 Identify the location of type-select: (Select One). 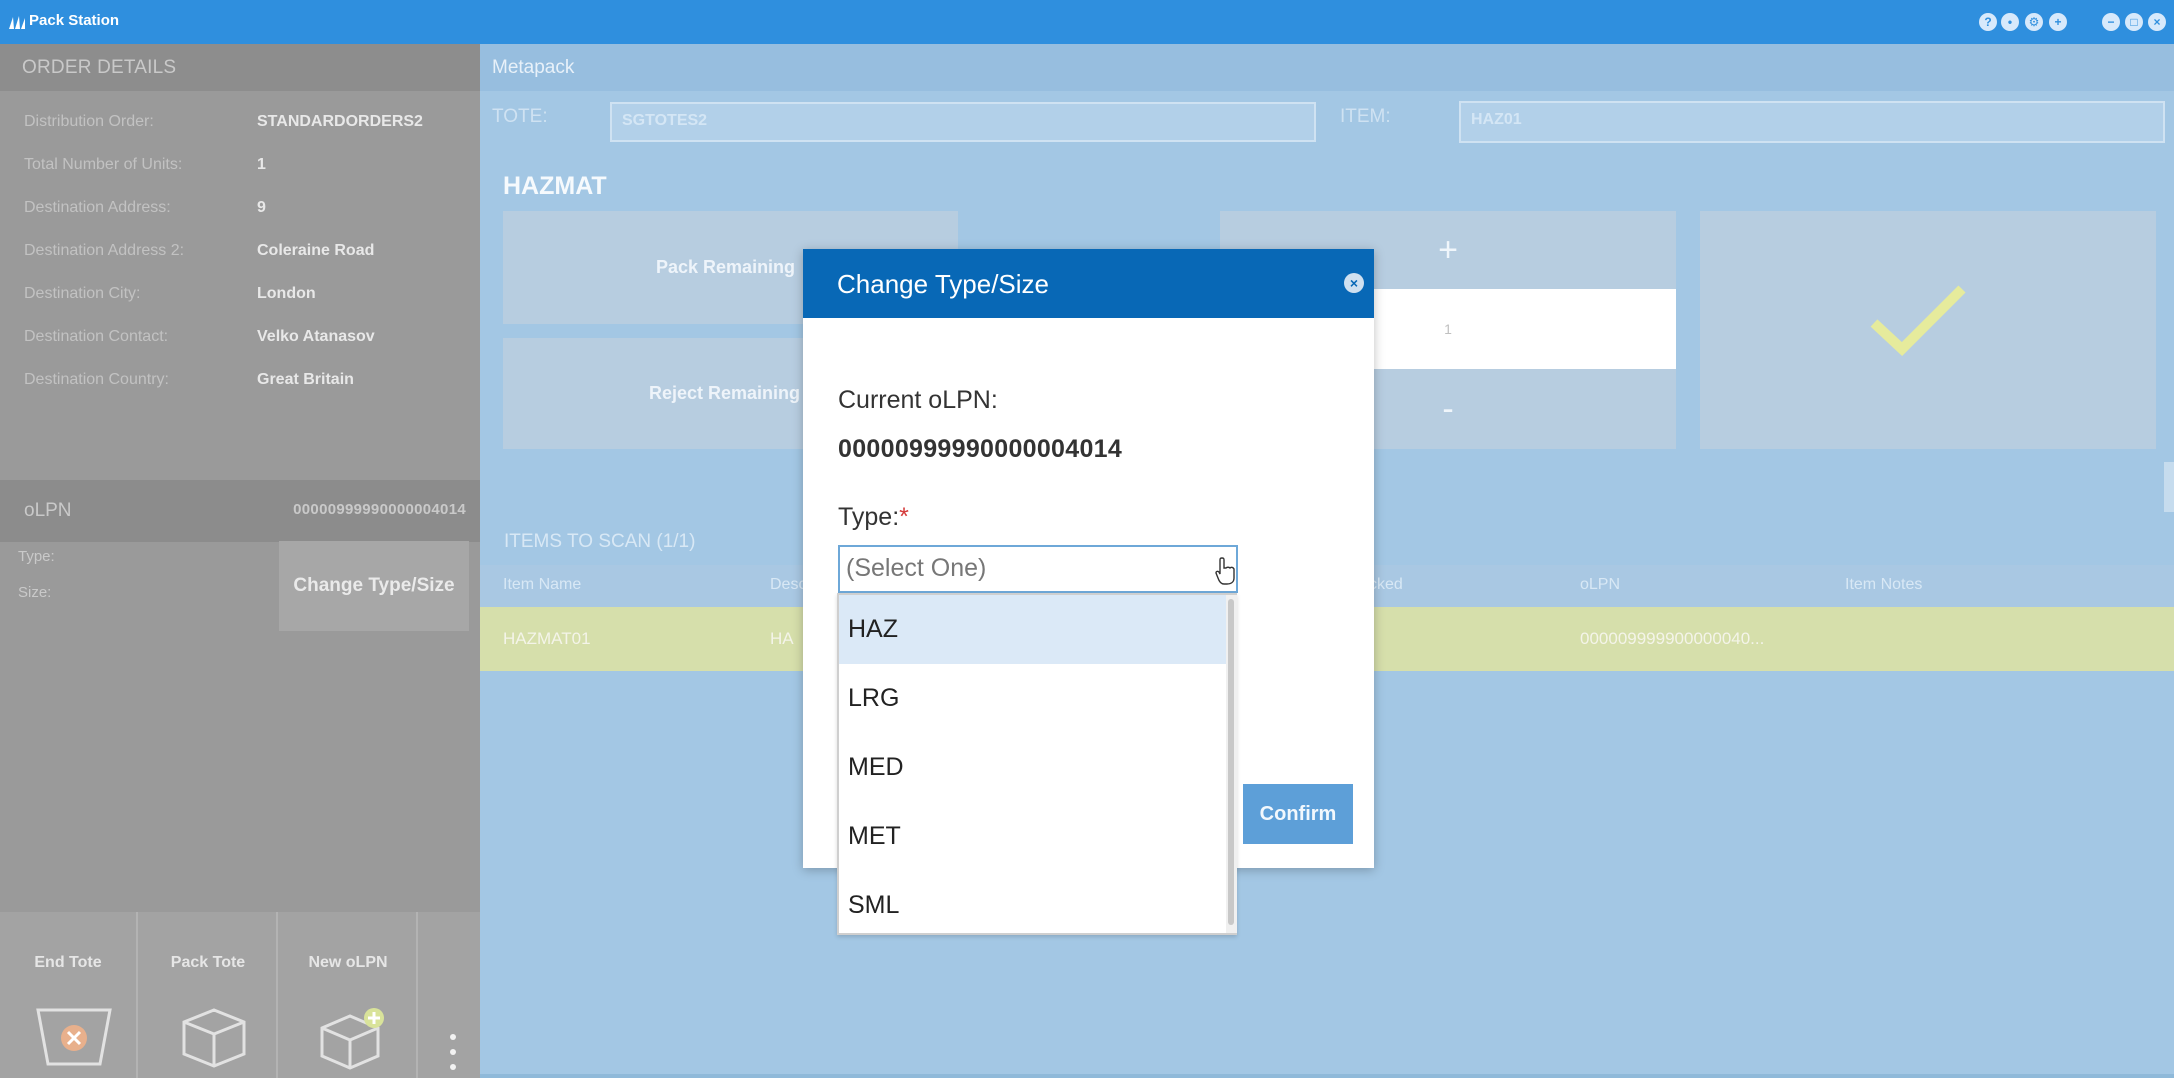
(1038, 569).